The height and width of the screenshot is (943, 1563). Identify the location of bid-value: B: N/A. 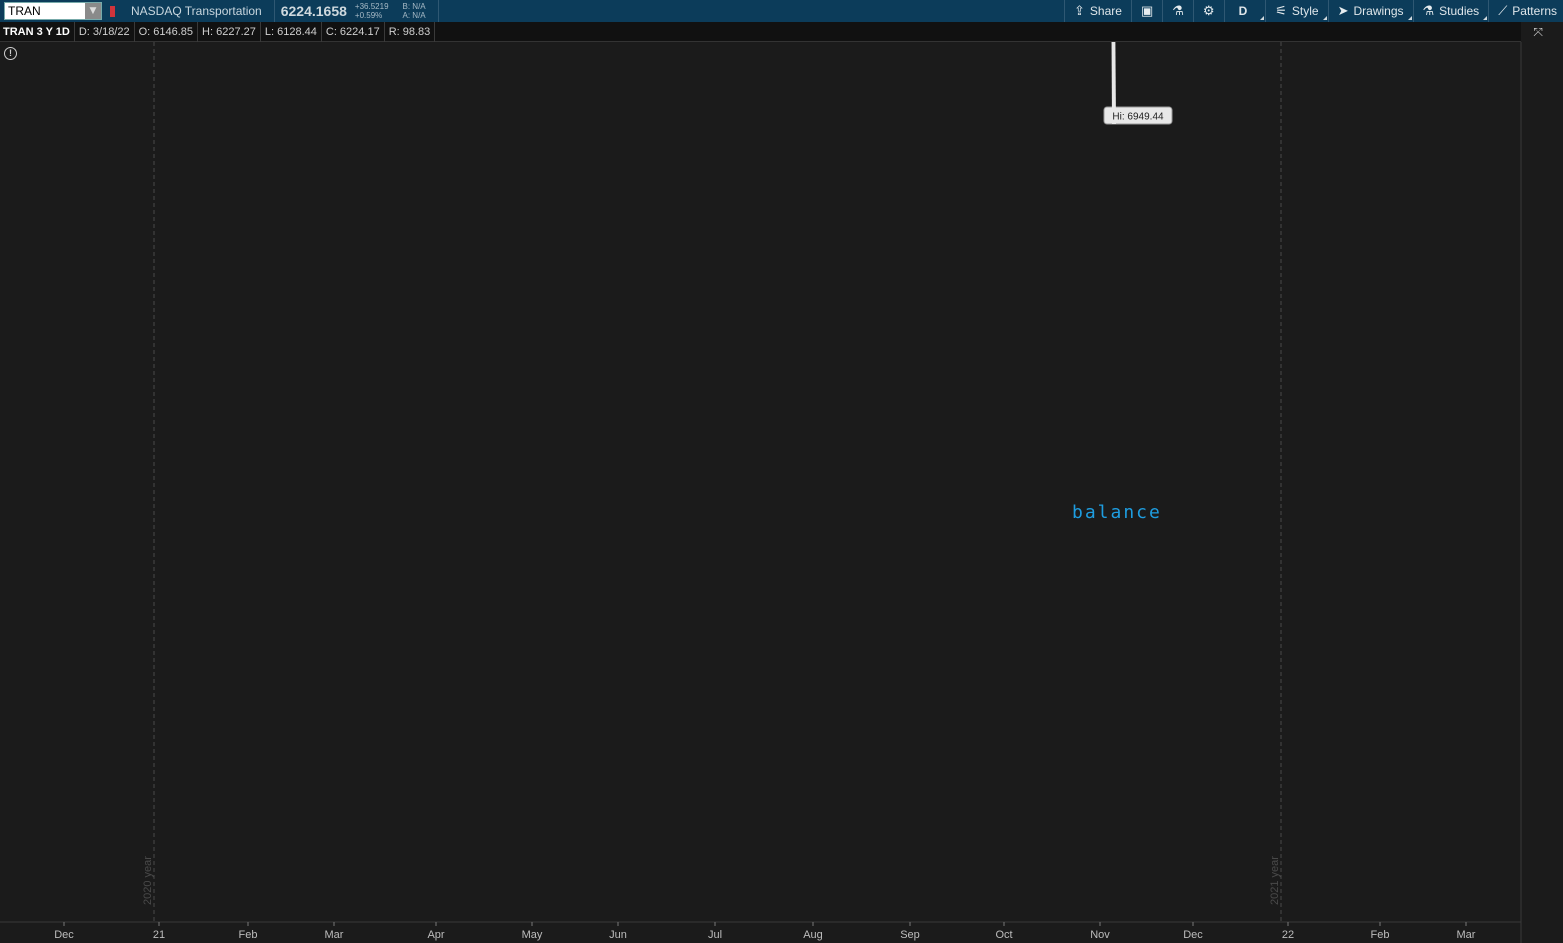
(414, 6).